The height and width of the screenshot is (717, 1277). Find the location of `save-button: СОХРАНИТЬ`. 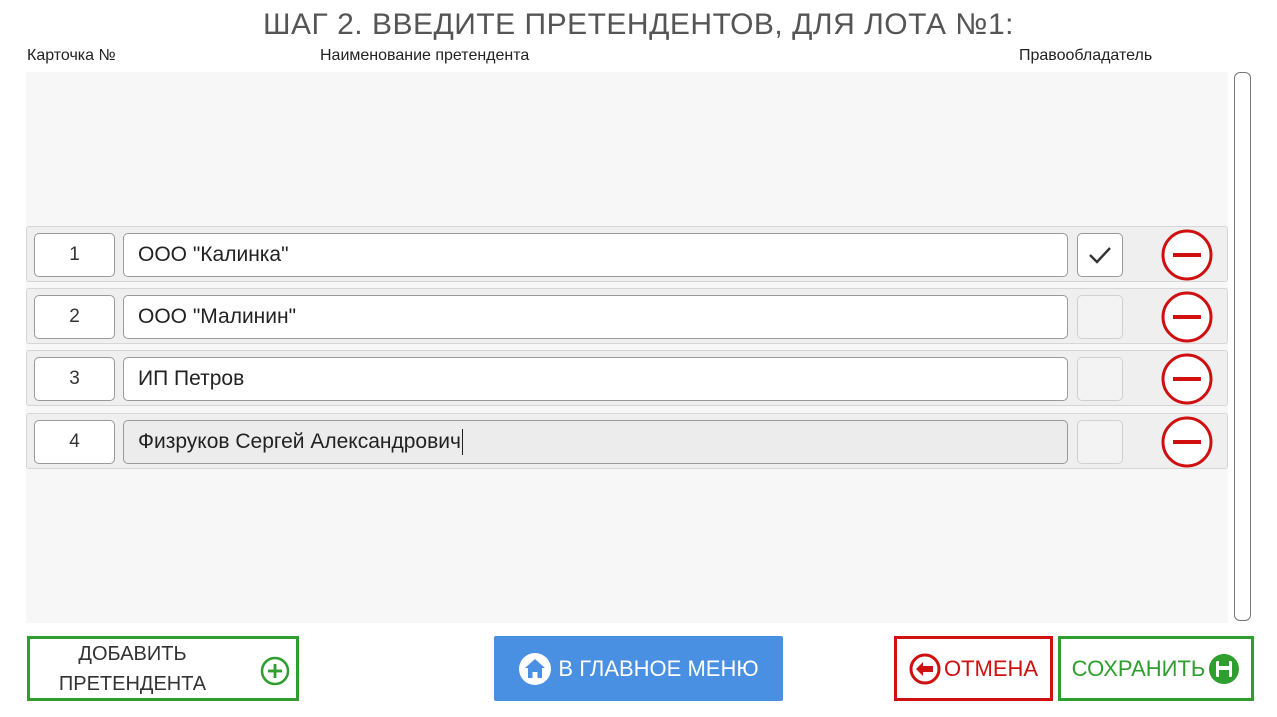

save-button: СОХРАНИТЬ is located at coordinates (1156, 668).